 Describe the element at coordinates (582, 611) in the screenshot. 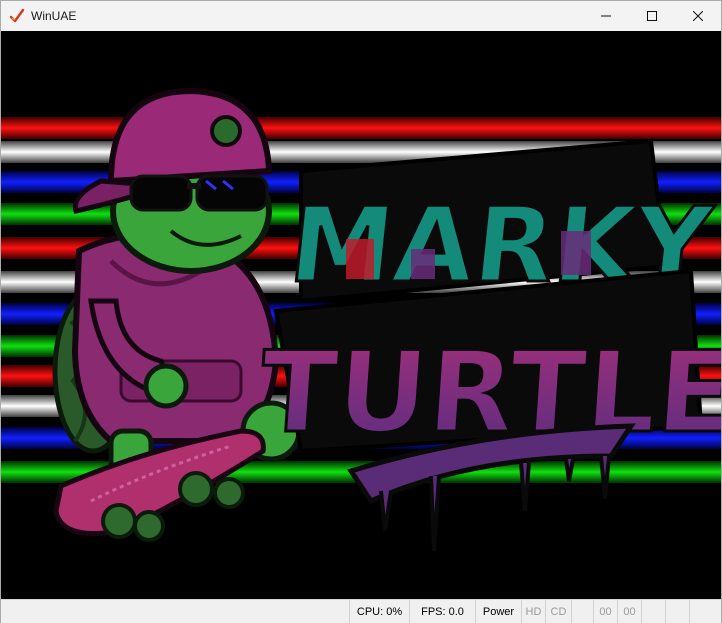

I see `status-spacer` at that location.